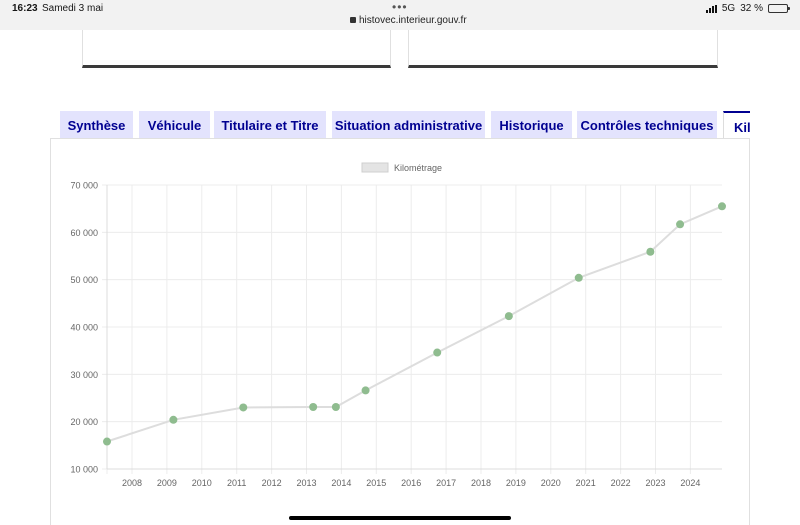 Image resolution: width=800 pixels, height=525 pixels. Describe the element at coordinates (516, 483) in the screenshot. I see `x-tick-label: 2019` at that location.